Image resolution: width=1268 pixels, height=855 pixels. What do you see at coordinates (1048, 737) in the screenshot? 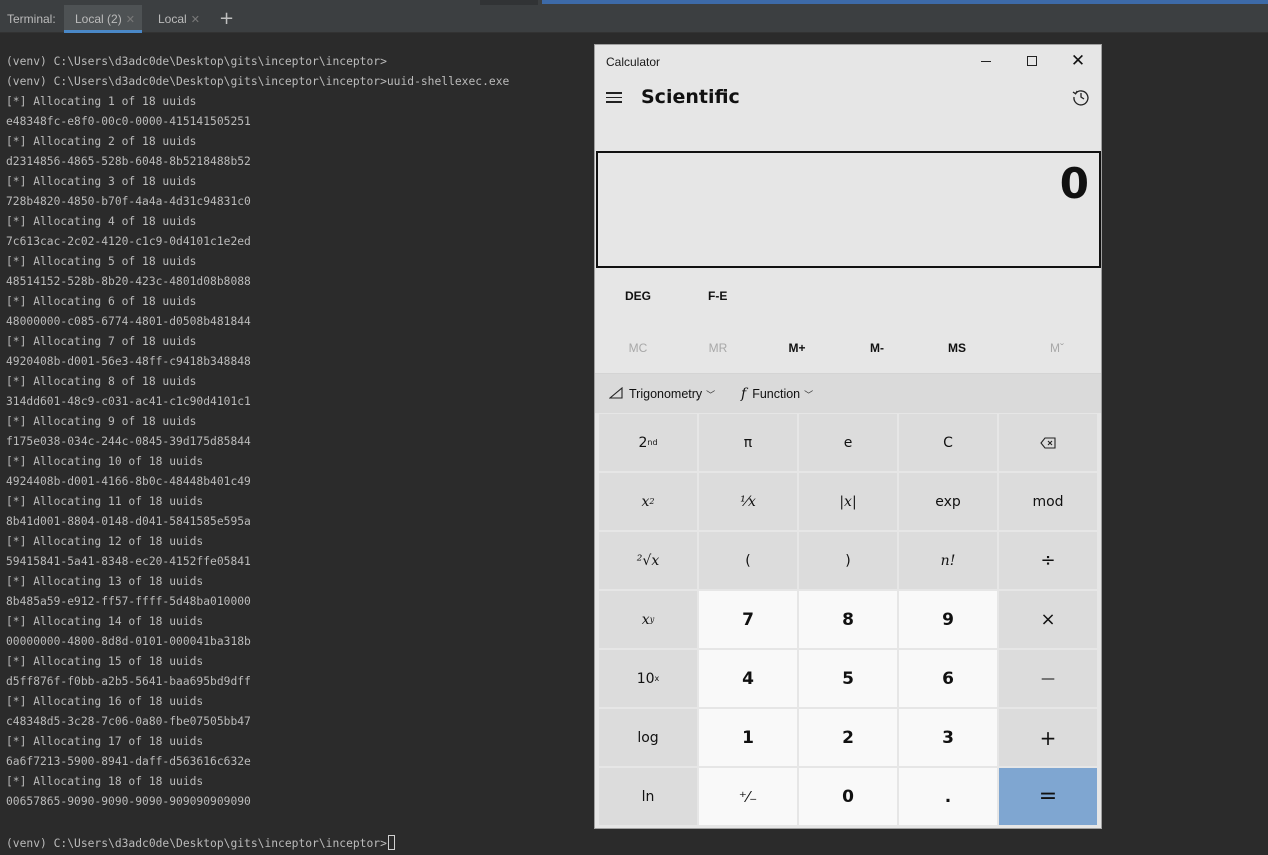
I see `plus-button: +` at bounding box center [1048, 737].